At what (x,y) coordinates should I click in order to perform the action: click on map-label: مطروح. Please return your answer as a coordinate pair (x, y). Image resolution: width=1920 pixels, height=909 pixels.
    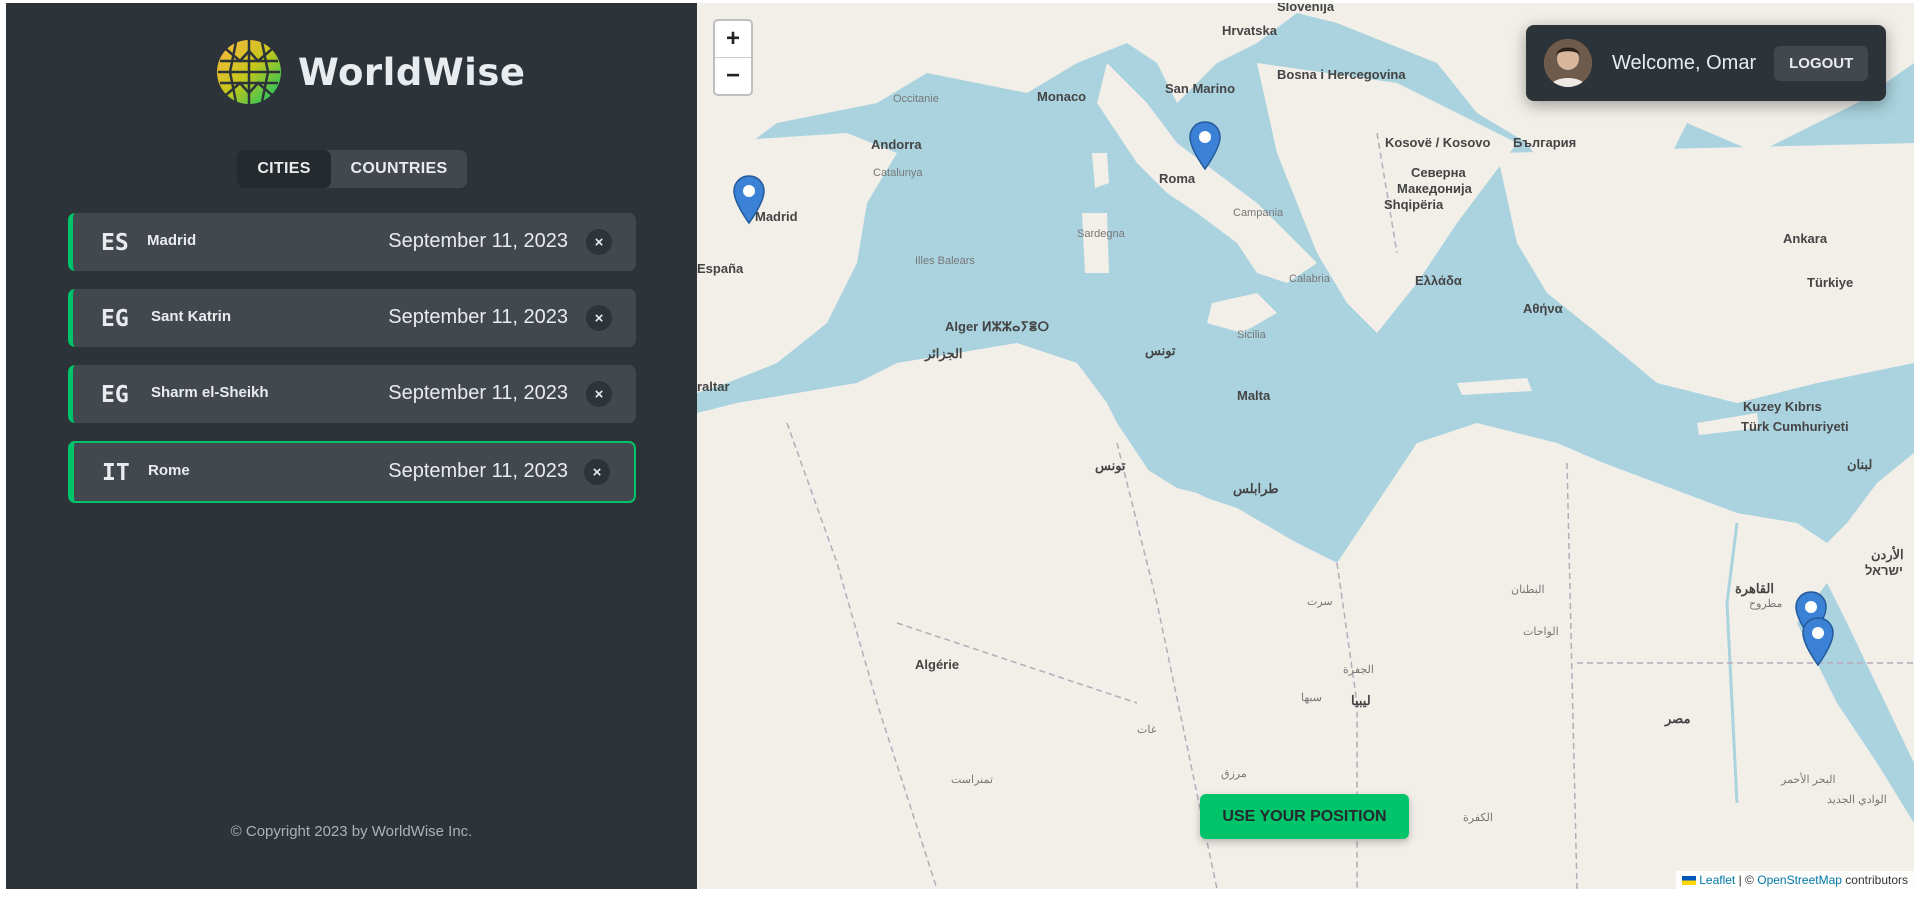
    Looking at the image, I should click on (1766, 604).